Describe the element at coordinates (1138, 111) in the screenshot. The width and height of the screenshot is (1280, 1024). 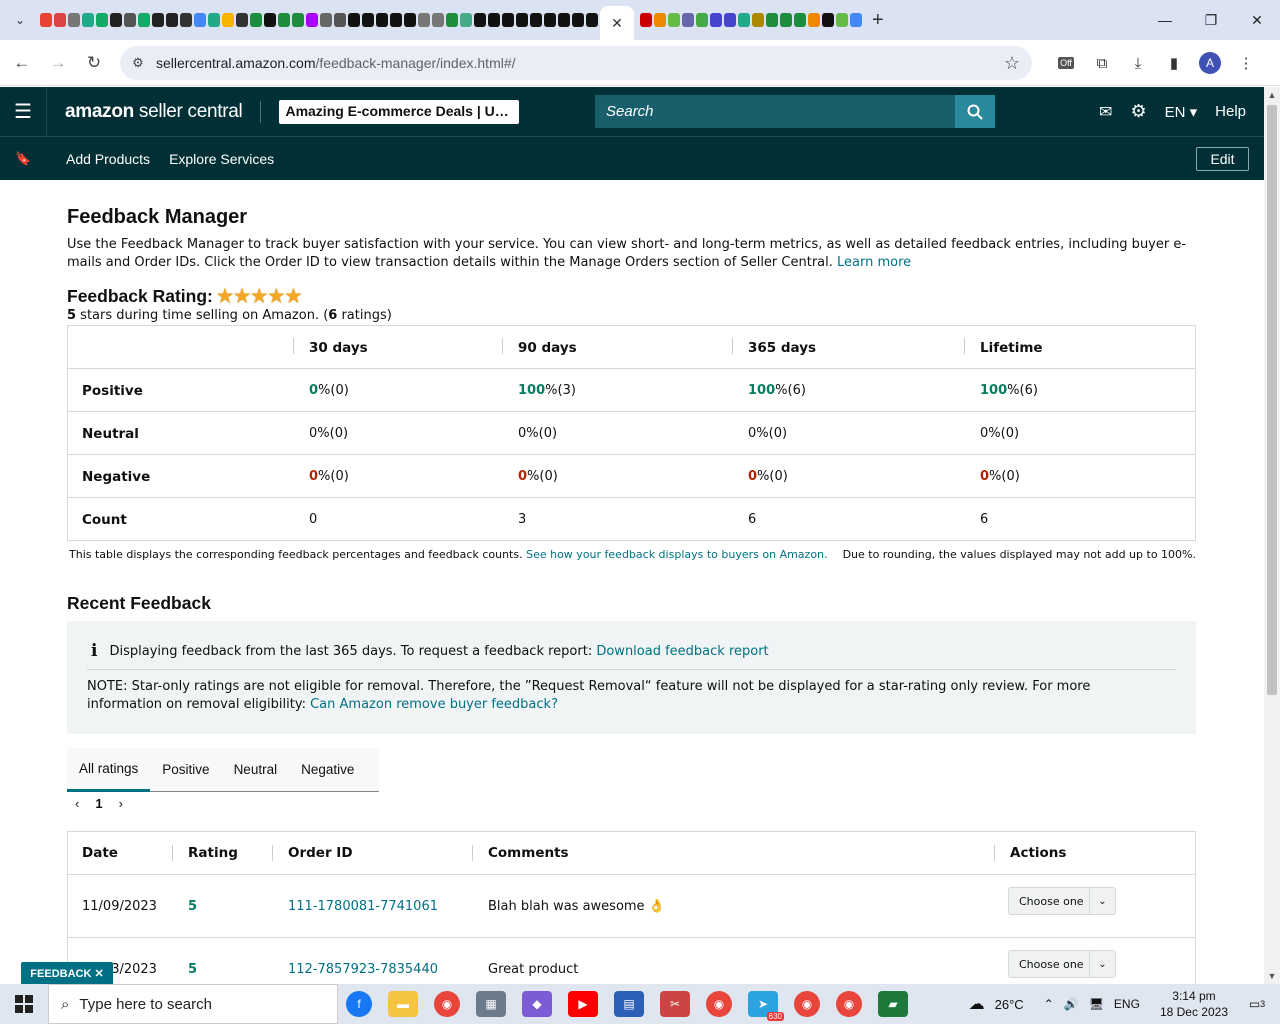
I see `settings-gear-icon: ⚙` at that location.